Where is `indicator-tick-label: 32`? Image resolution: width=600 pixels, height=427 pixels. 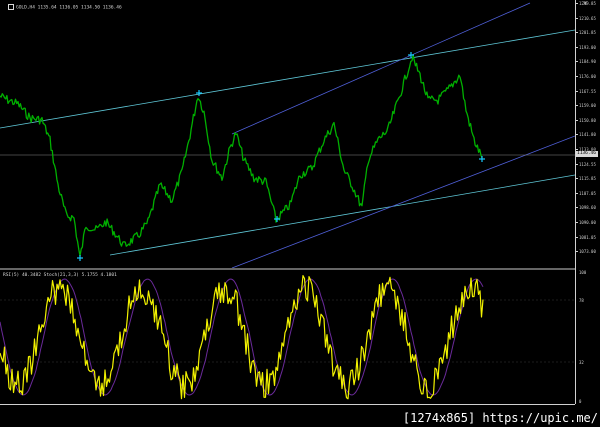 indicator-tick-label: 32 is located at coordinates (581, 362).